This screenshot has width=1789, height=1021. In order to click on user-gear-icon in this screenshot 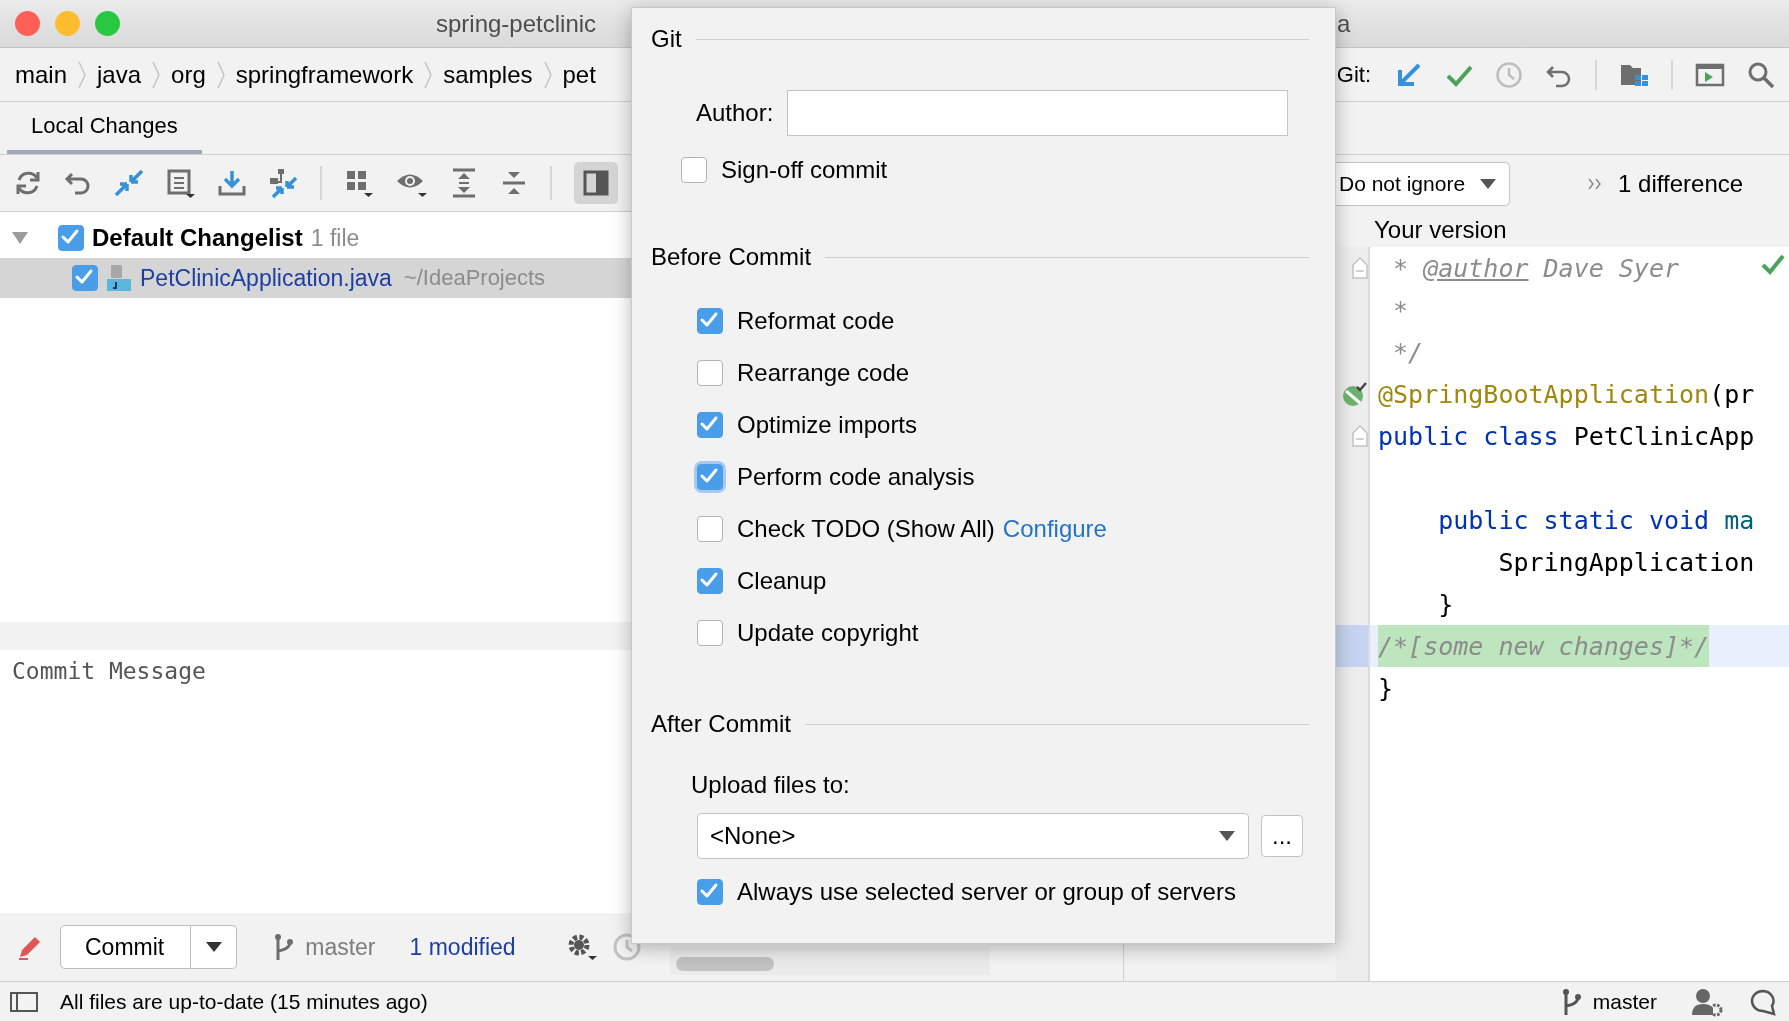, I will do `click(1707, 1001)`.